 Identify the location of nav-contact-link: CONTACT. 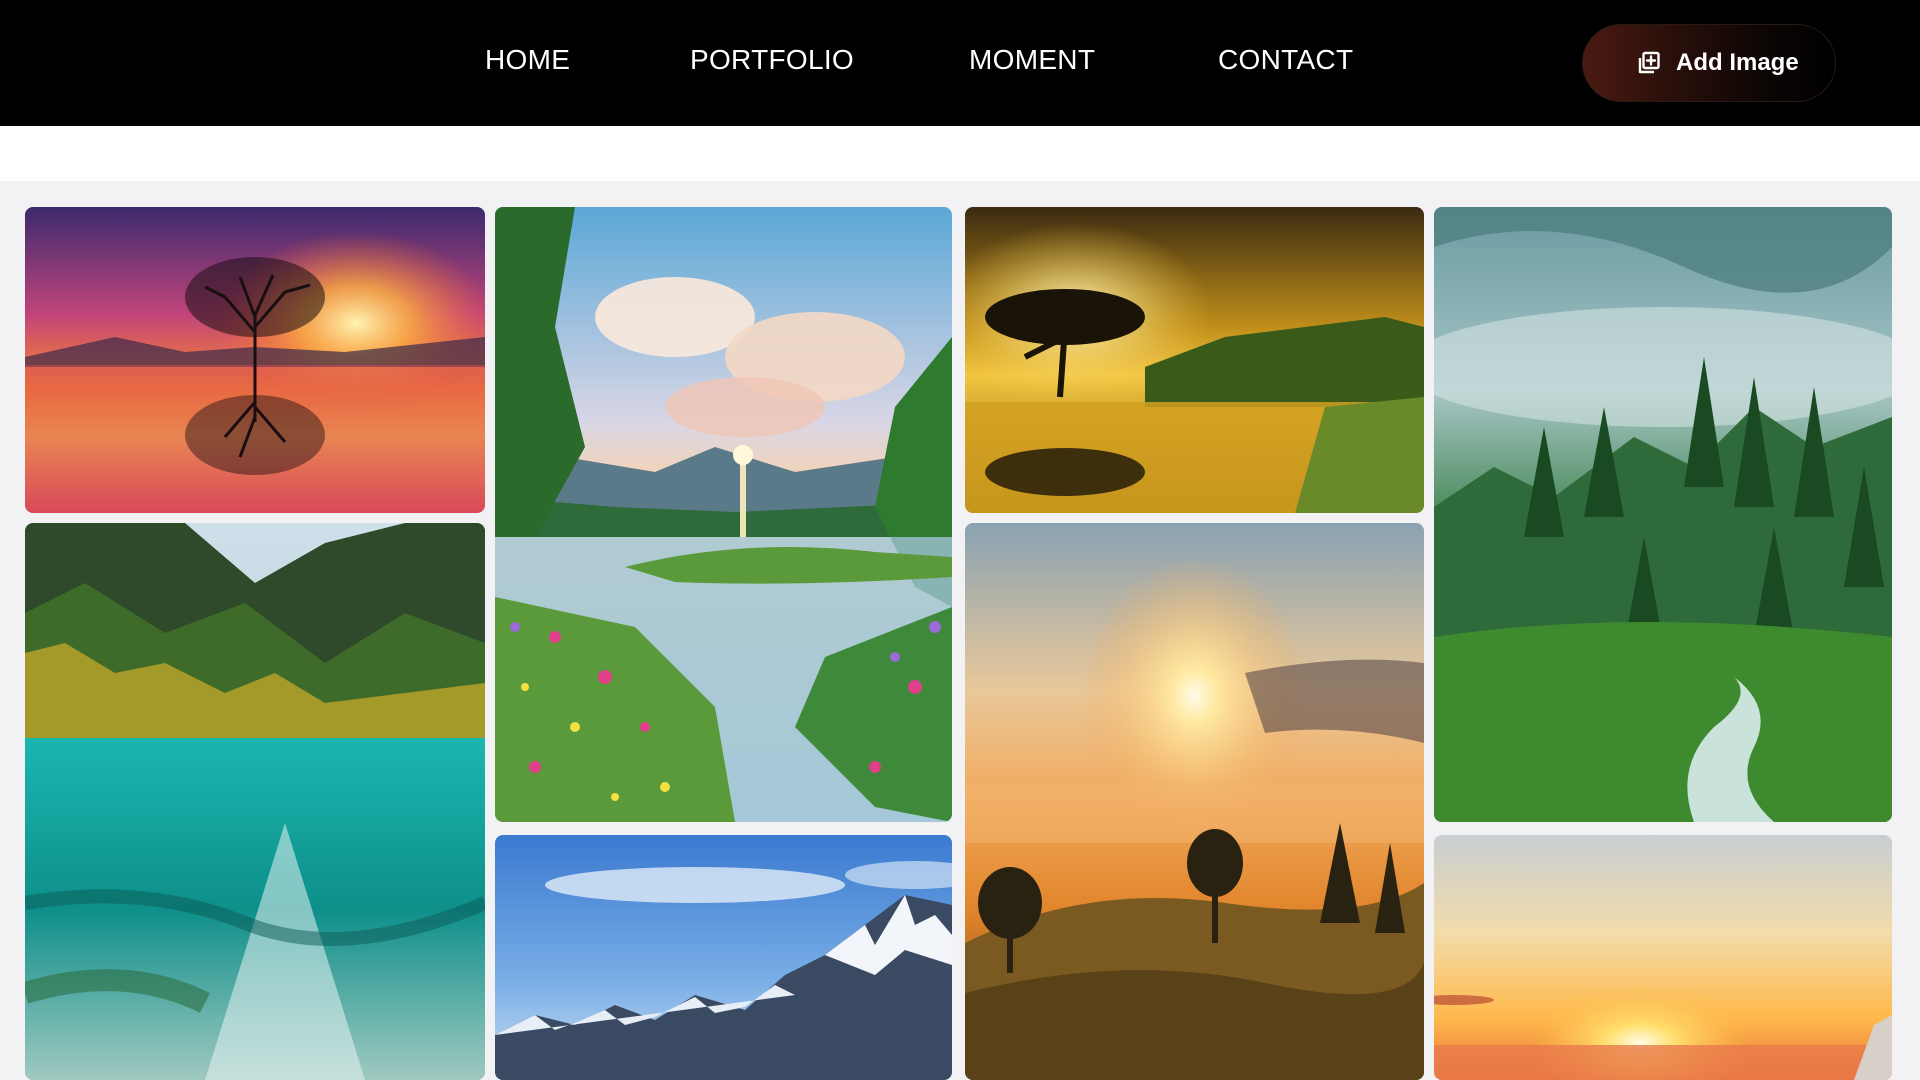
(1285, 60).